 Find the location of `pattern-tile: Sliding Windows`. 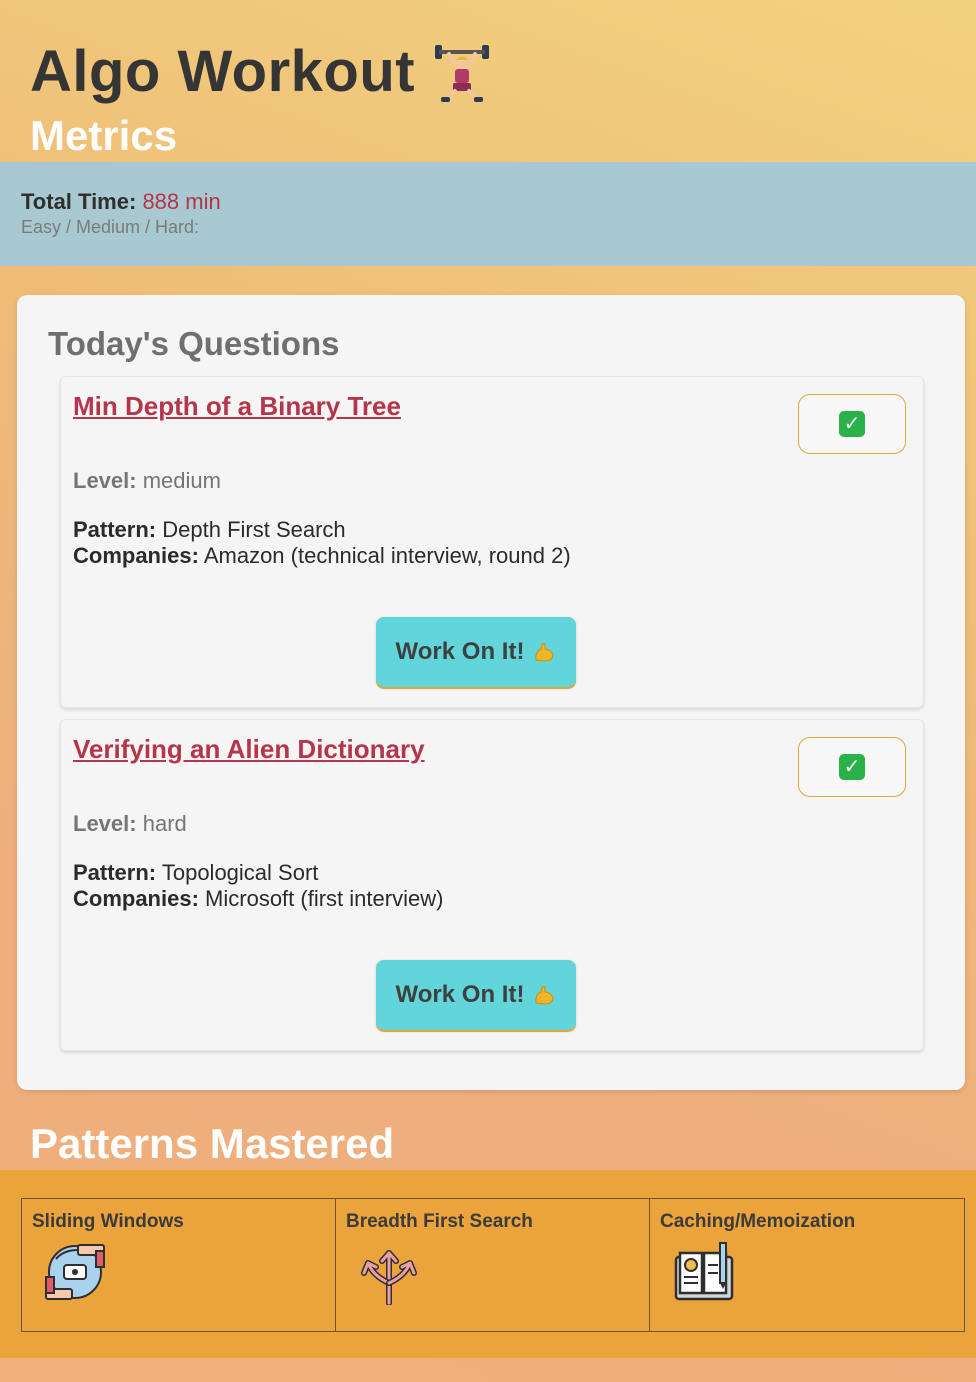

pattern-tile: Sliding Windows is located at coordinates (179, 1265).